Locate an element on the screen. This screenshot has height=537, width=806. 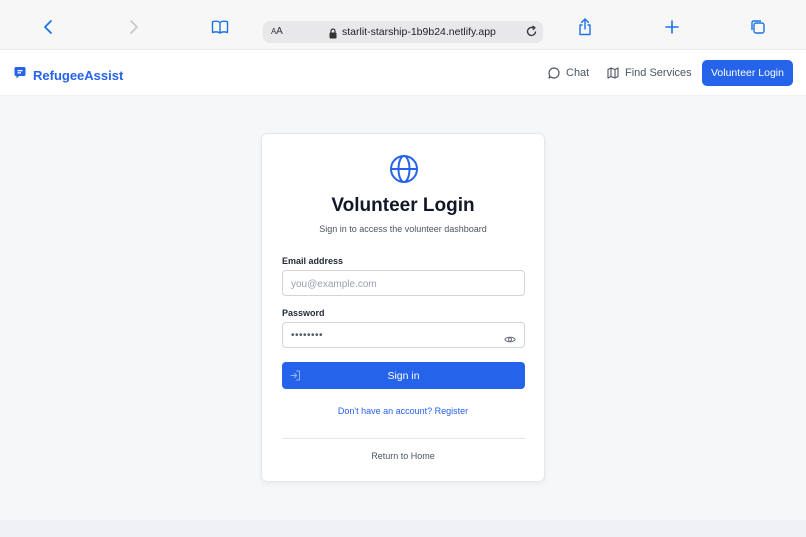
password-field: •••••••• is located at coordinates (403, 335).